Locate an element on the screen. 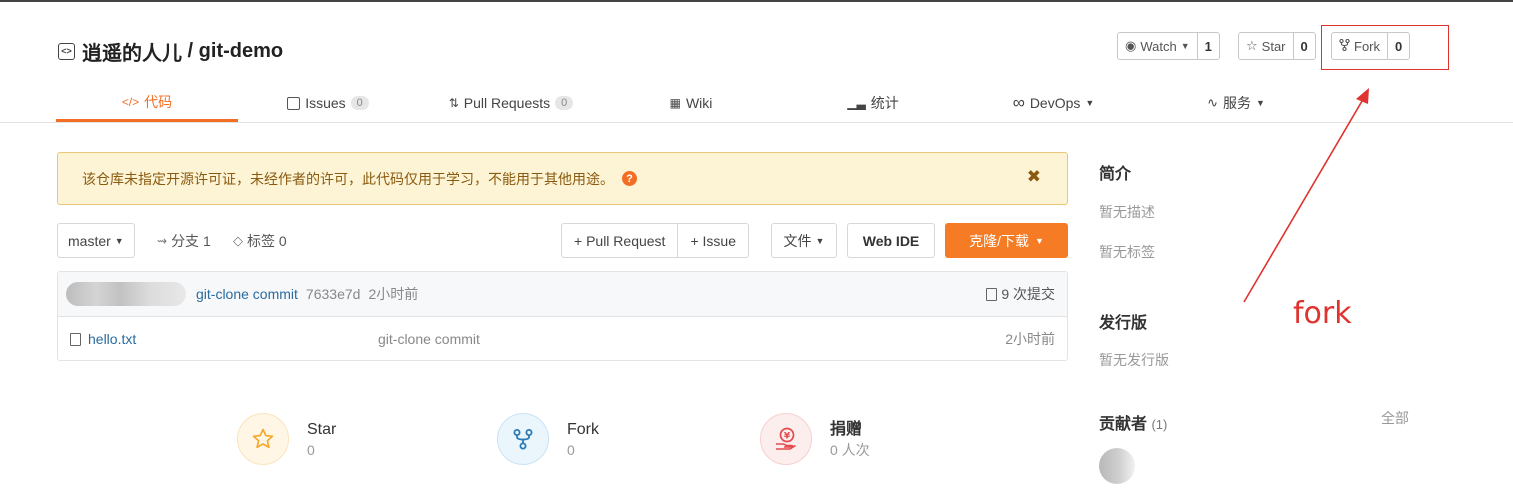 The height and width of the screenshot is (490, 1513). tab-devops: ∞ DevOps ▼ is located at coordinates (1053, 103).